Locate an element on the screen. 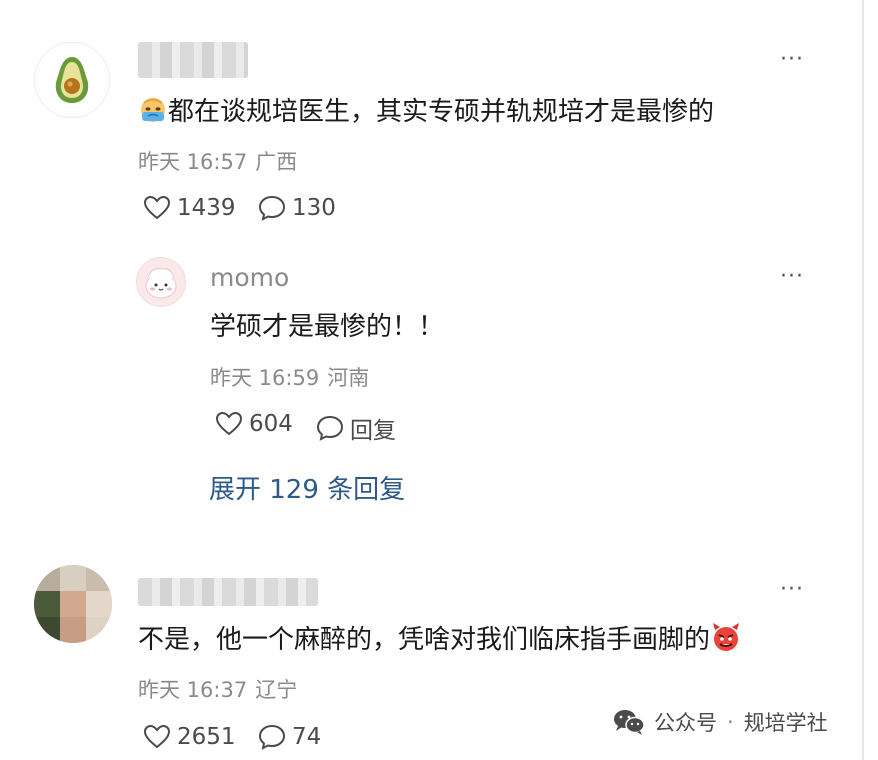  comment-body: 都在谈规培医生，其实专硕并轨规培才是最惨的 is located at coordinates (441, 112).